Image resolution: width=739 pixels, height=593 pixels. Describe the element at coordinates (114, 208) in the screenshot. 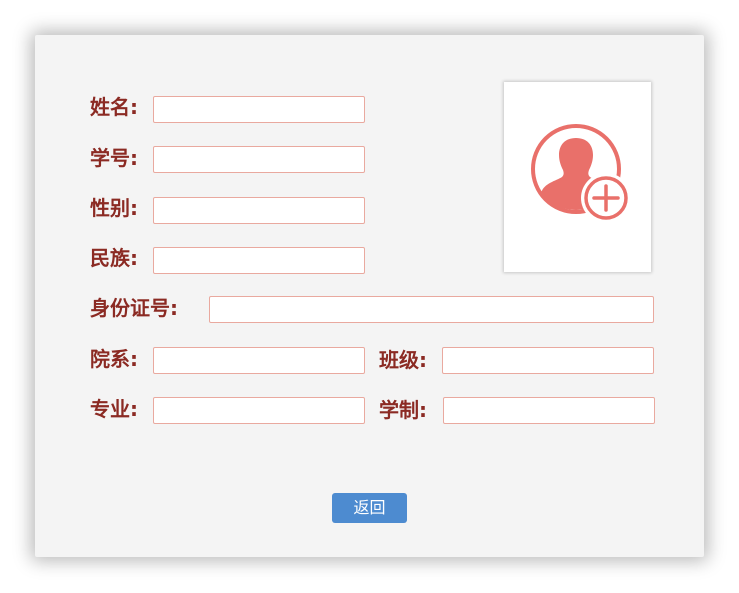

I see `gender-label: 性别:` at that location.